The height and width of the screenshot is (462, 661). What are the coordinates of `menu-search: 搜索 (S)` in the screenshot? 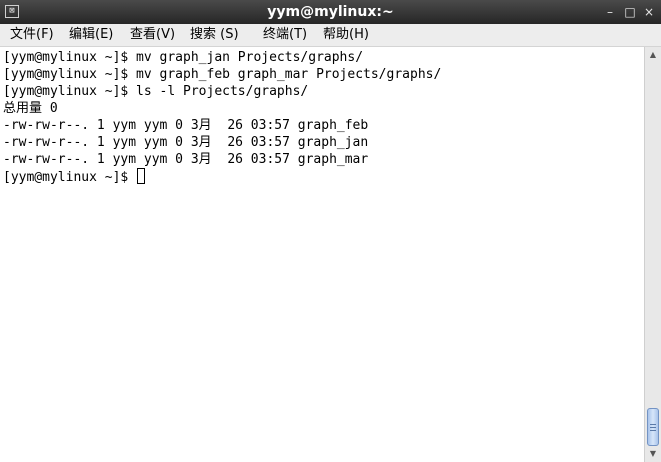 It's located at (214, 35).